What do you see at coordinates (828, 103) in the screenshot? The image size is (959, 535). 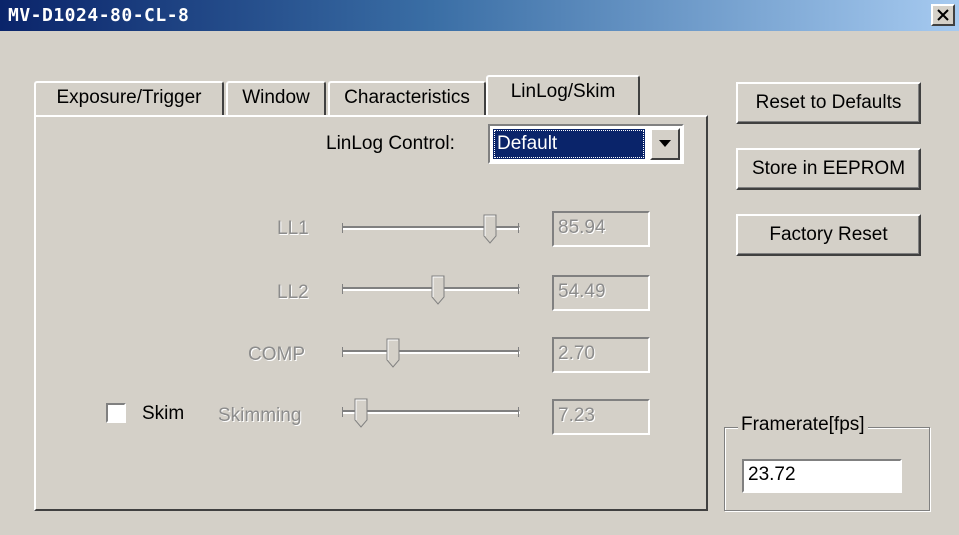 I see `reset-to-defaults-button: Reset to Defaults` at bounding box center [828, 103].